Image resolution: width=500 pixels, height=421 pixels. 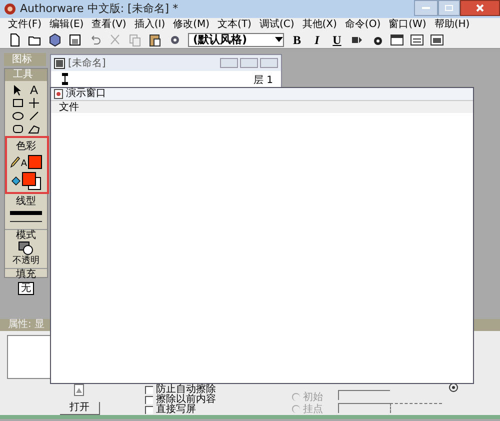 What do you see at coordinates (155, 39) in the screenshot?
I see `paste-icon` at bounding box center [155, 39].